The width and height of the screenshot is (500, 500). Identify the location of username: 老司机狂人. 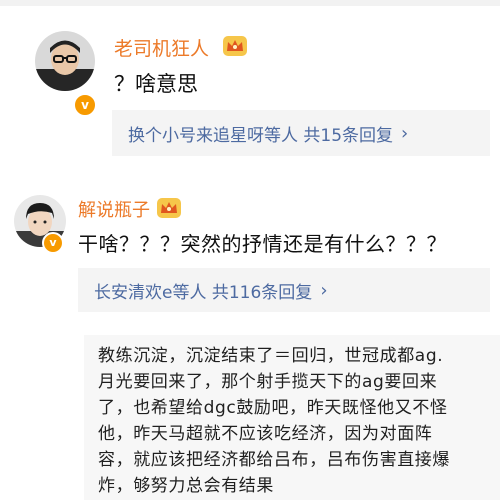
(161, 47).